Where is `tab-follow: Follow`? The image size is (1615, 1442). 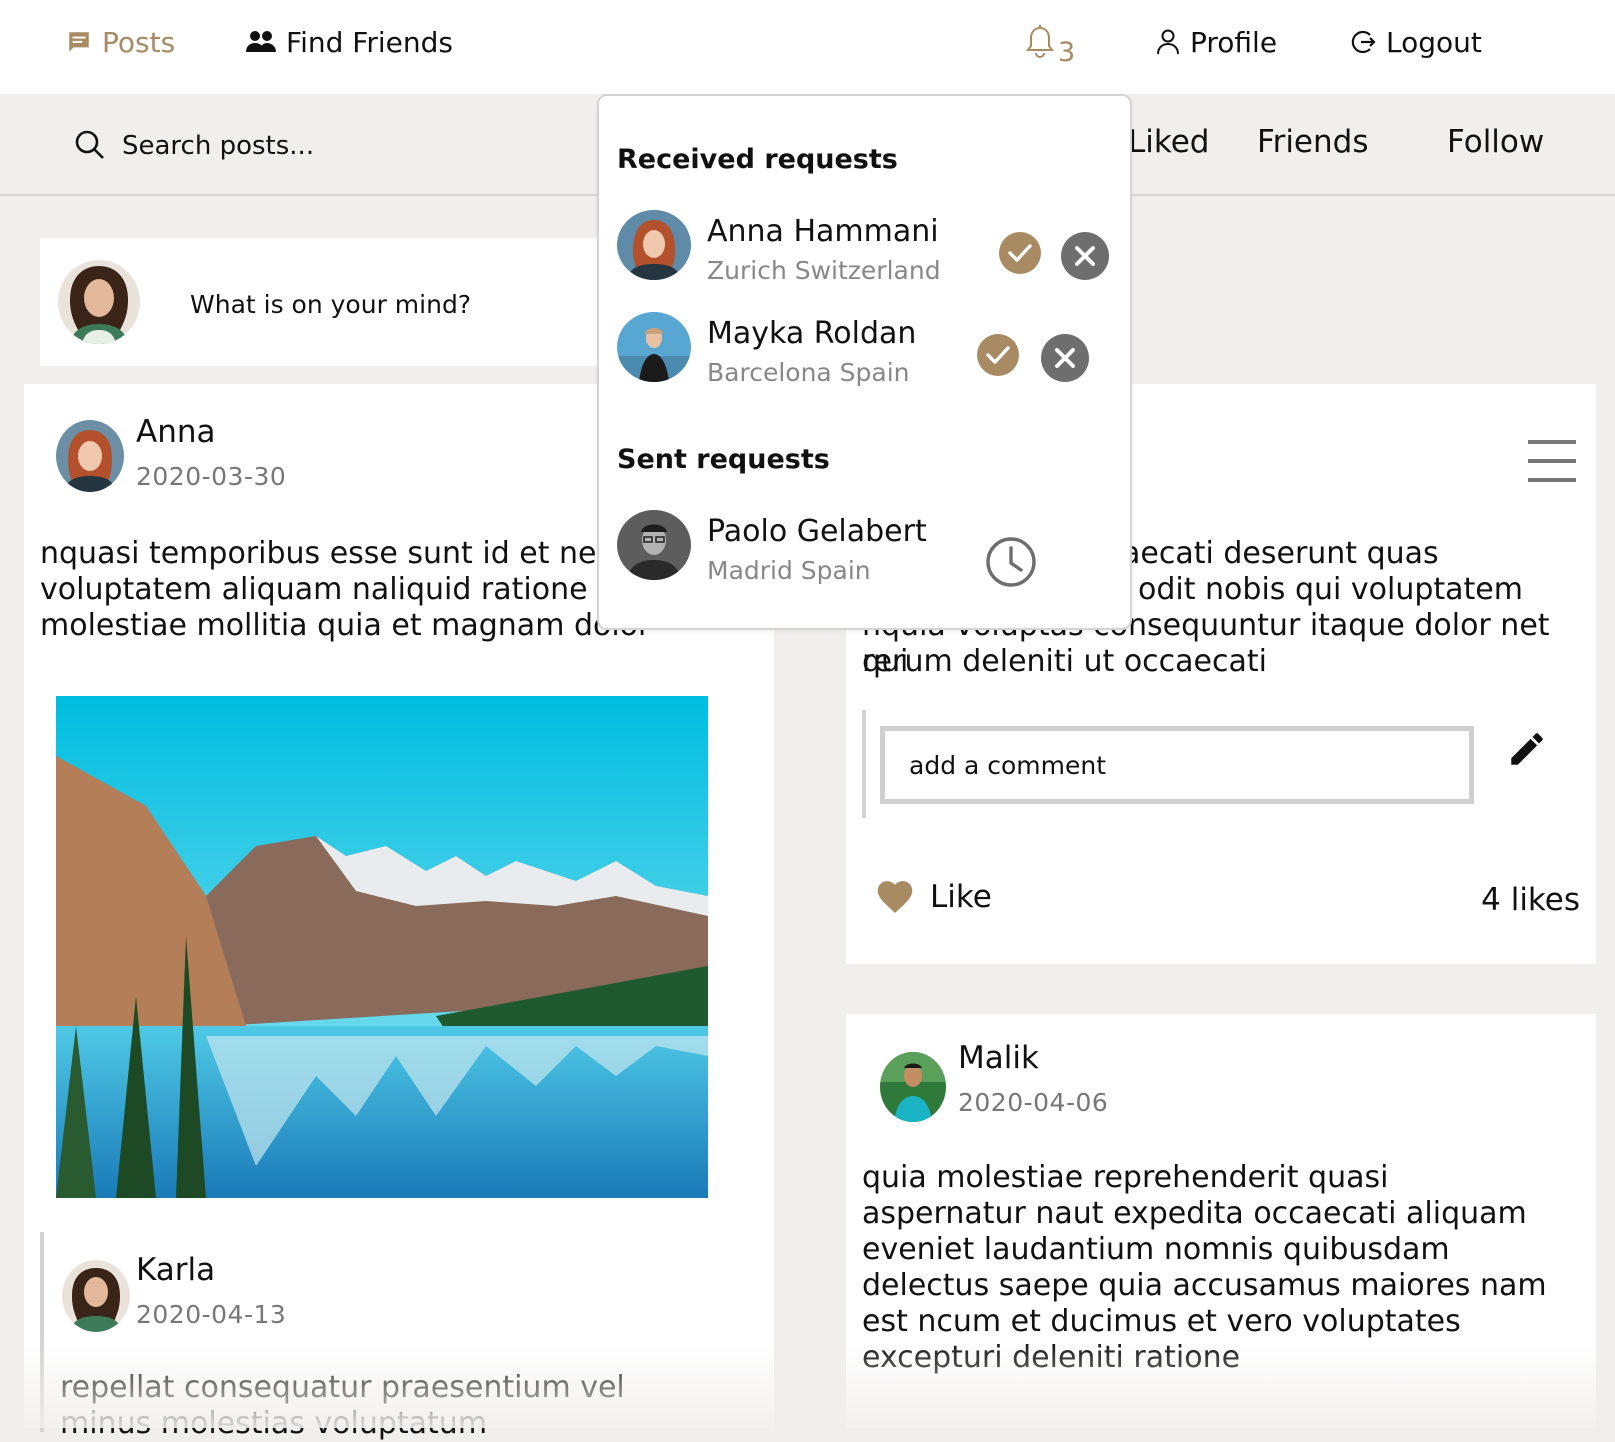
tab-follow: Follow is located at coordinates (1495, 142).